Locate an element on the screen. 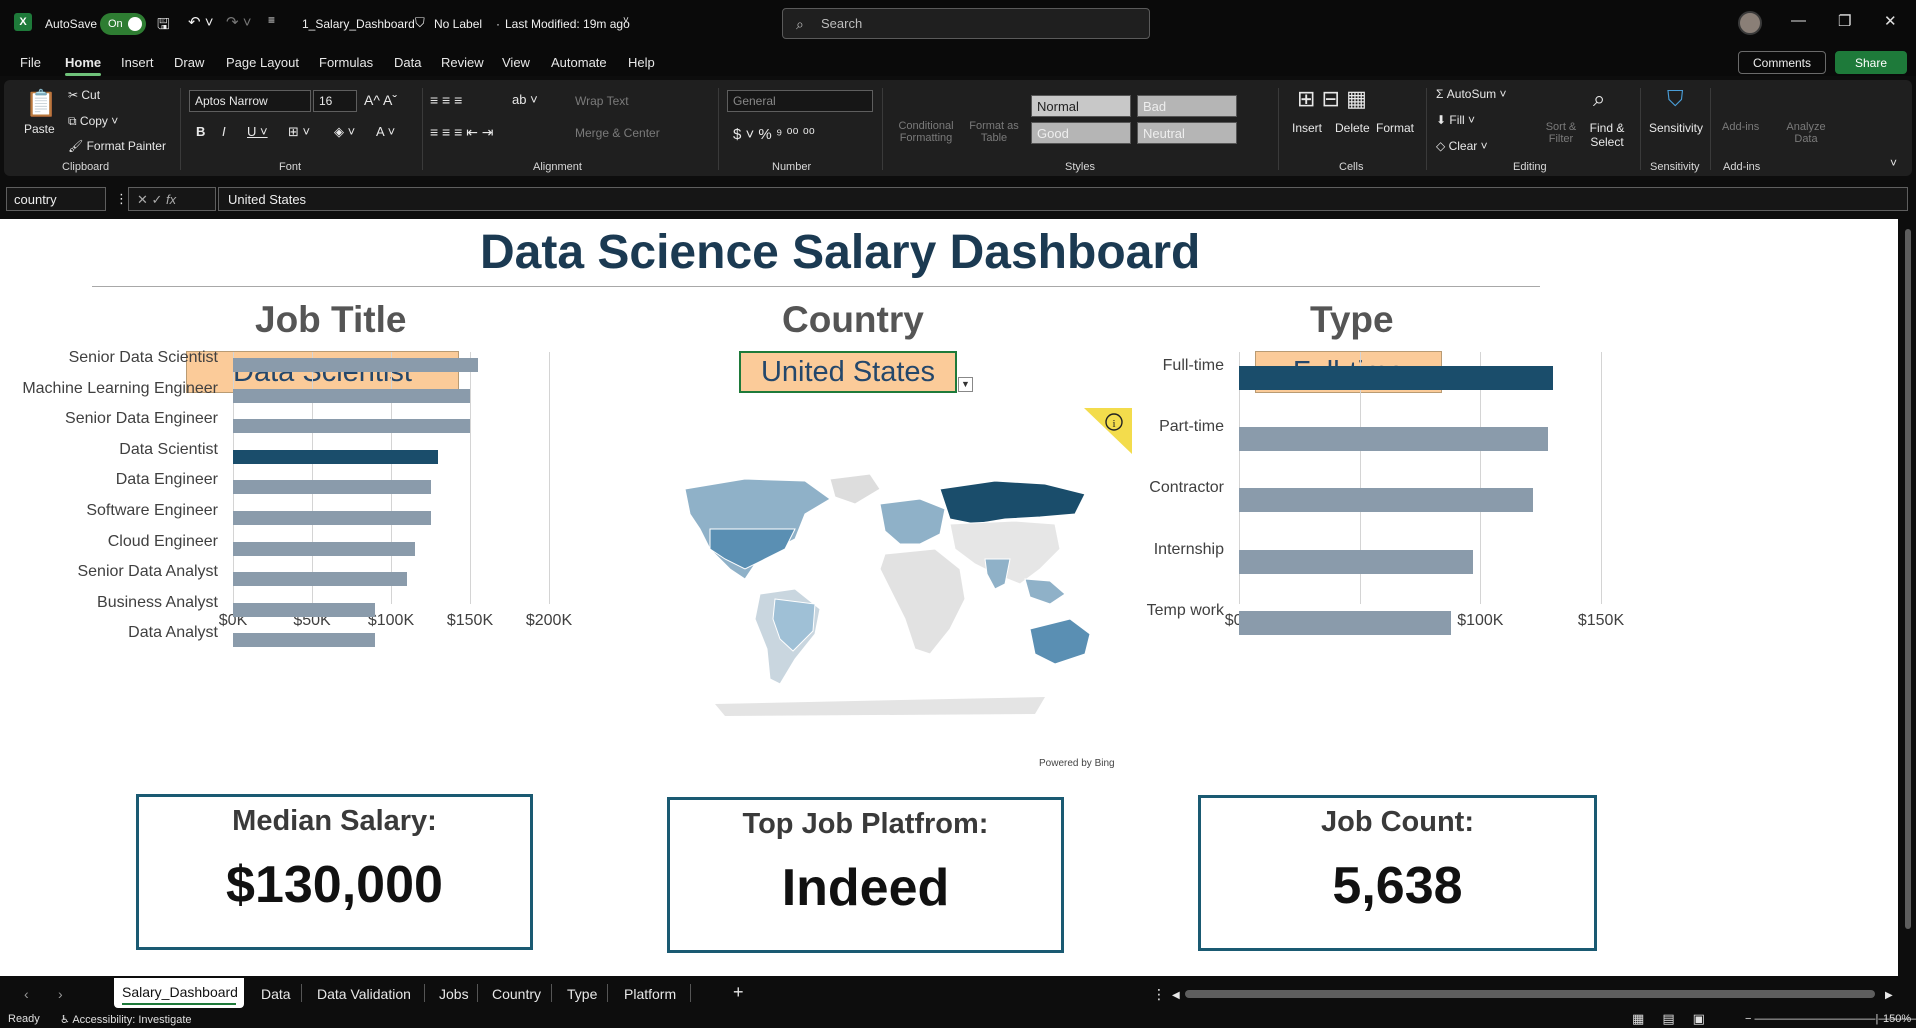 The image size is (1916, 1028). autosum-button: Σ AutoSum ˅ is located at coordinates (1471, 94).